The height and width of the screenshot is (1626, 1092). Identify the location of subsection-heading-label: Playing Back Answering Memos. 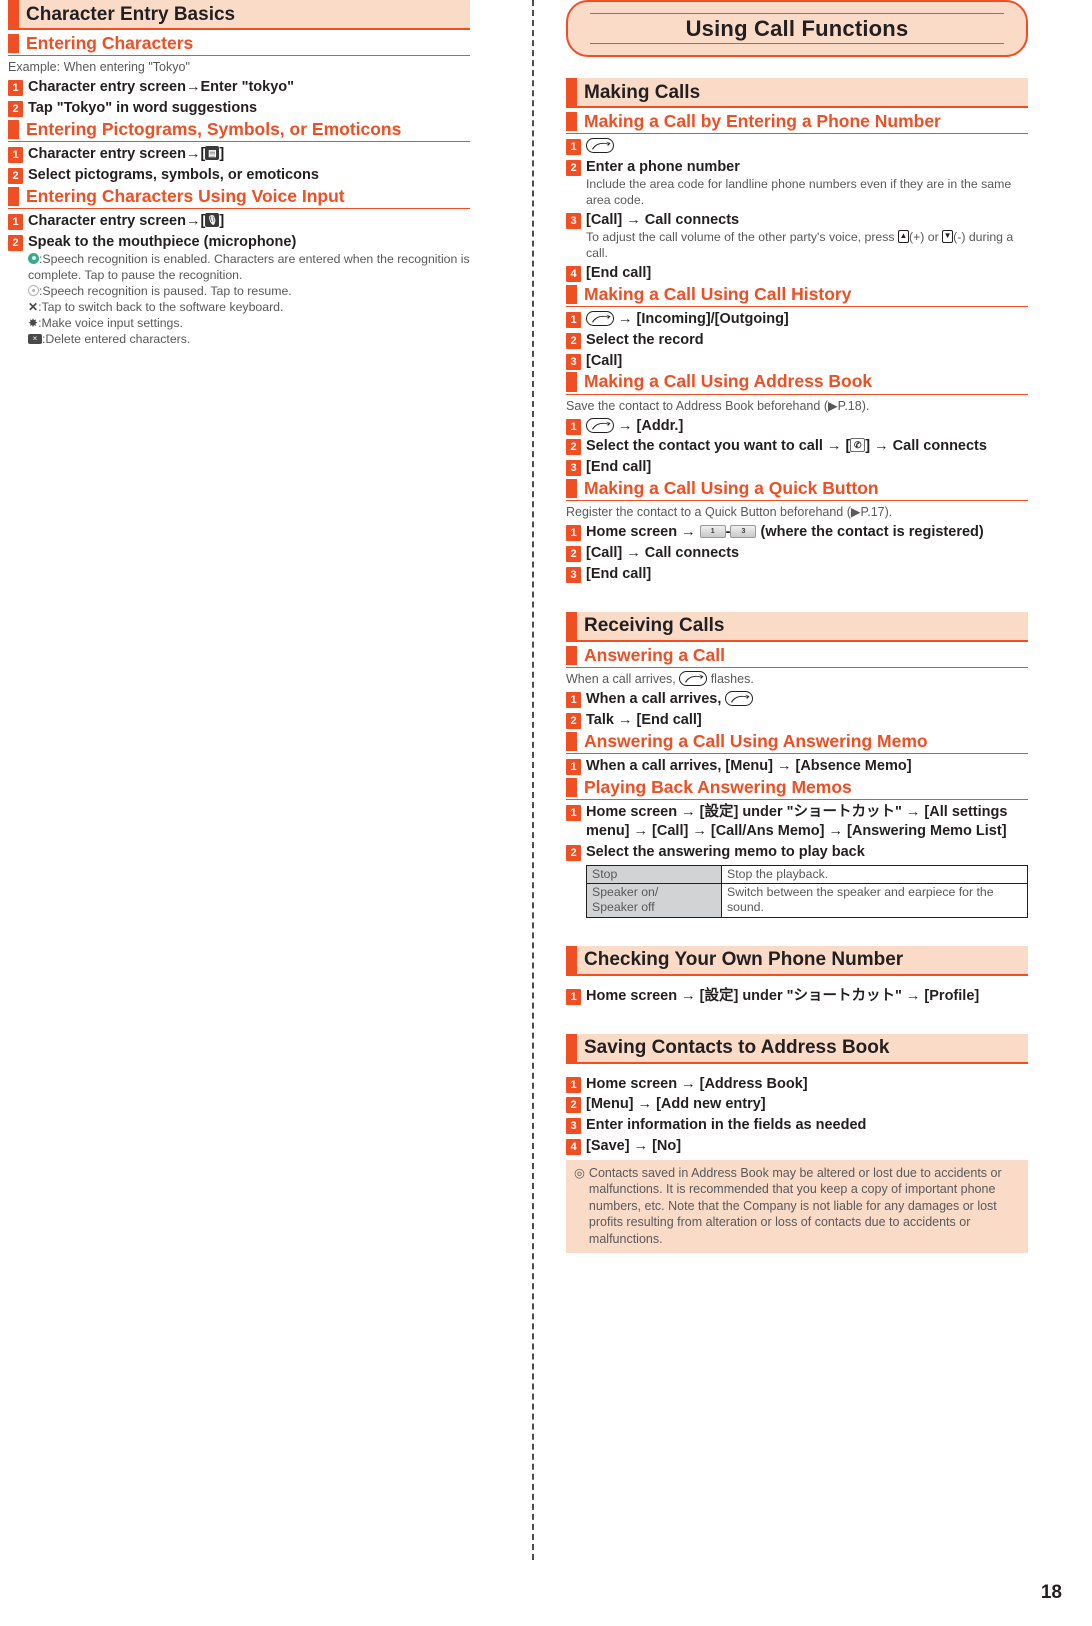
(718, 786).